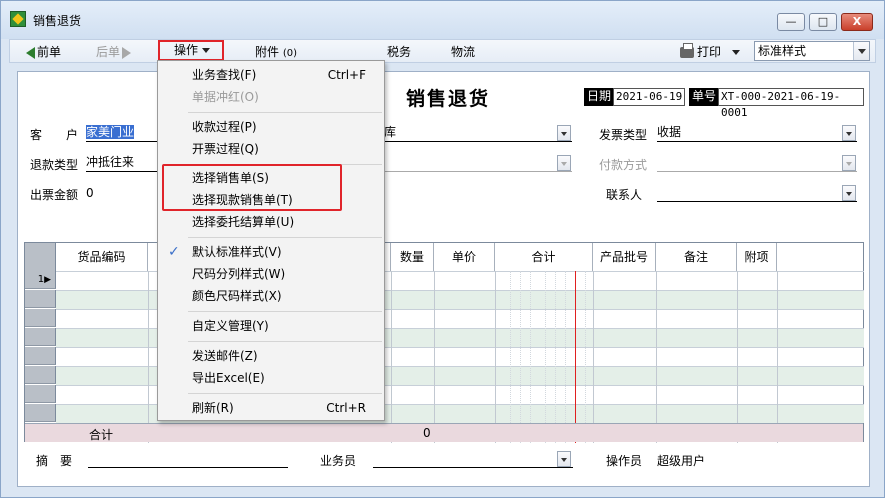 The height and width of the screenshot is (498, 885). I want to click on window-title: 销售退货, so click(57, 21).